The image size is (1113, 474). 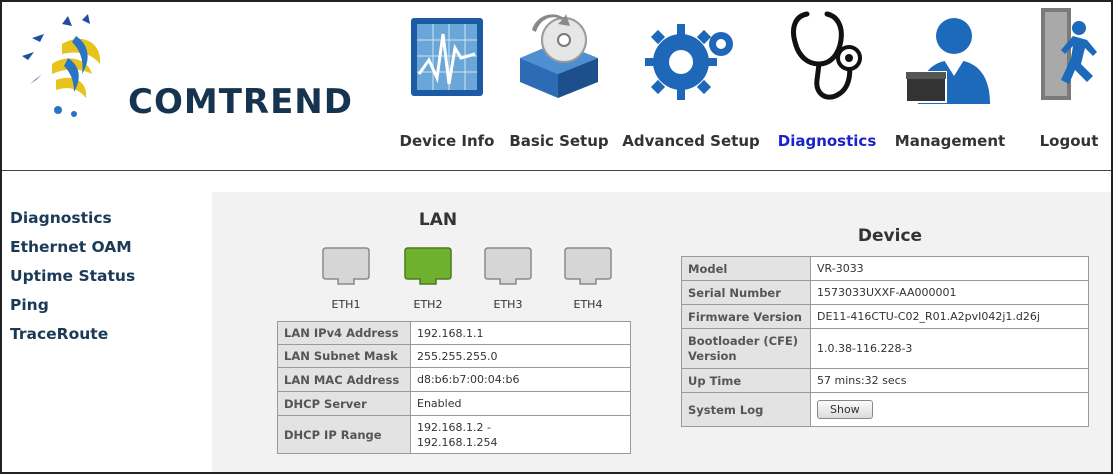 What do you see at coordinates (520, 356) in the screenshot?
I see `lan-subnet-value: 255.255.255.0` at bounding box center [520, 356].